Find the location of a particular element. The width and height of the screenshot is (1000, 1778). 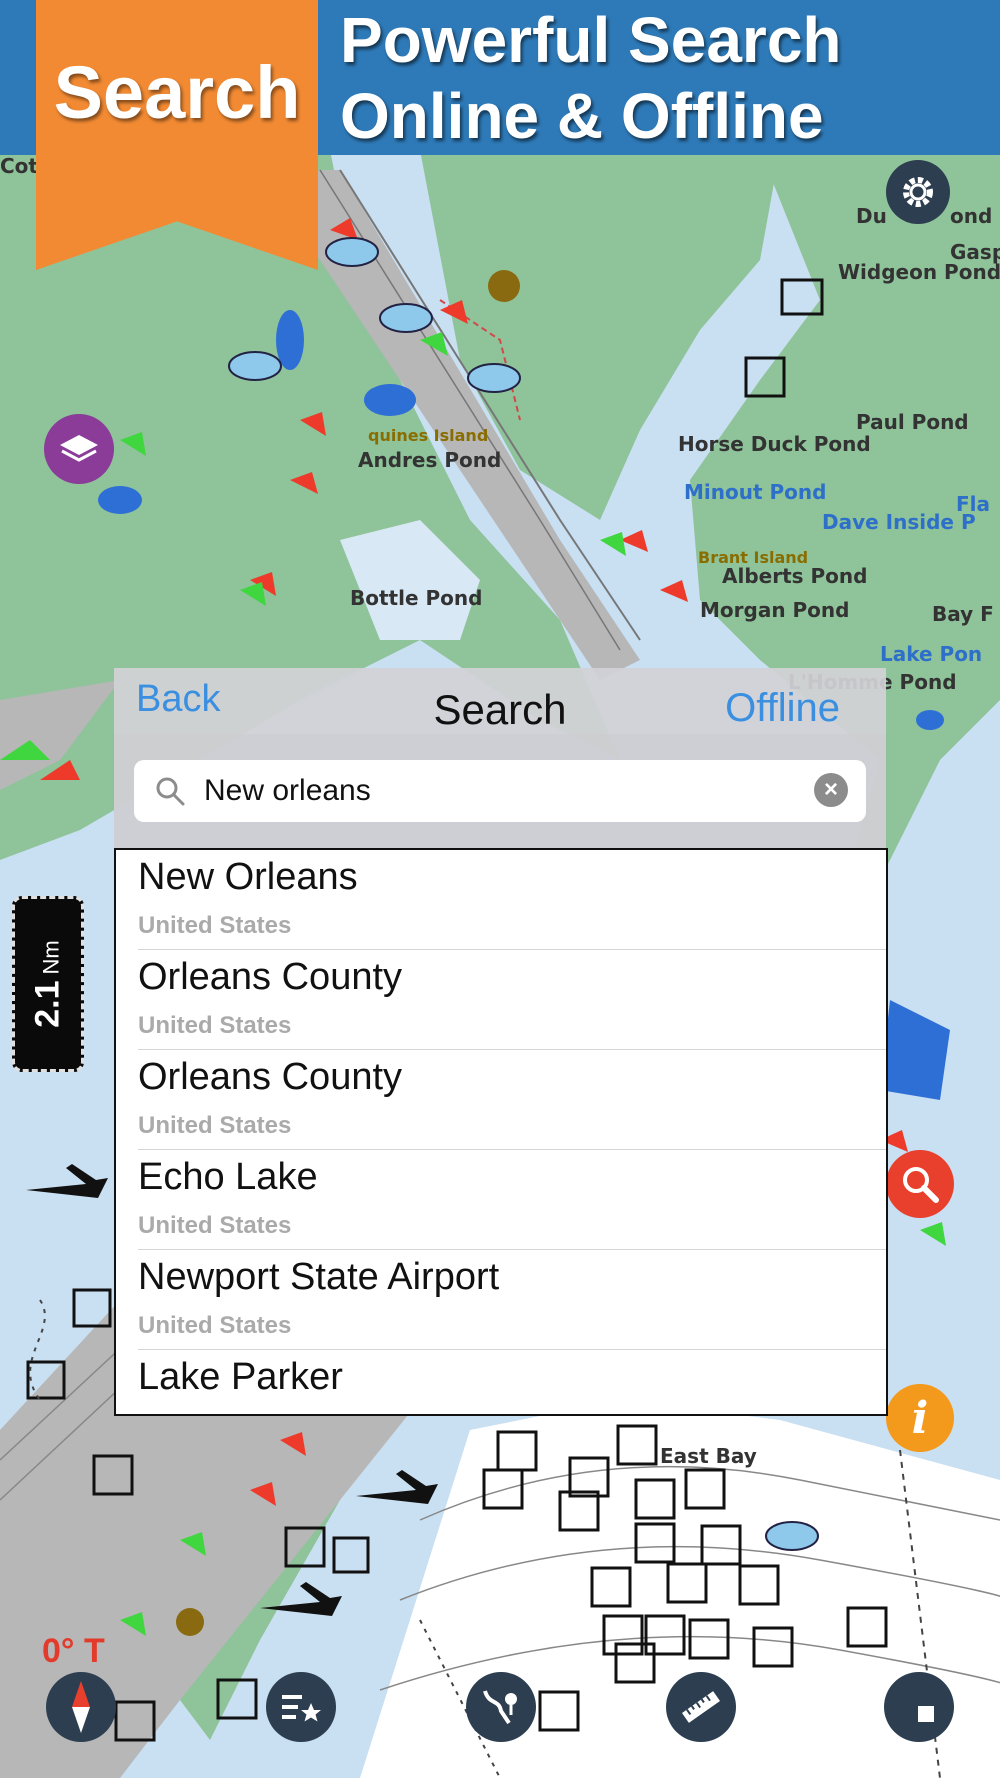

result-name: New Orleans is located at coordinates (248, 877).